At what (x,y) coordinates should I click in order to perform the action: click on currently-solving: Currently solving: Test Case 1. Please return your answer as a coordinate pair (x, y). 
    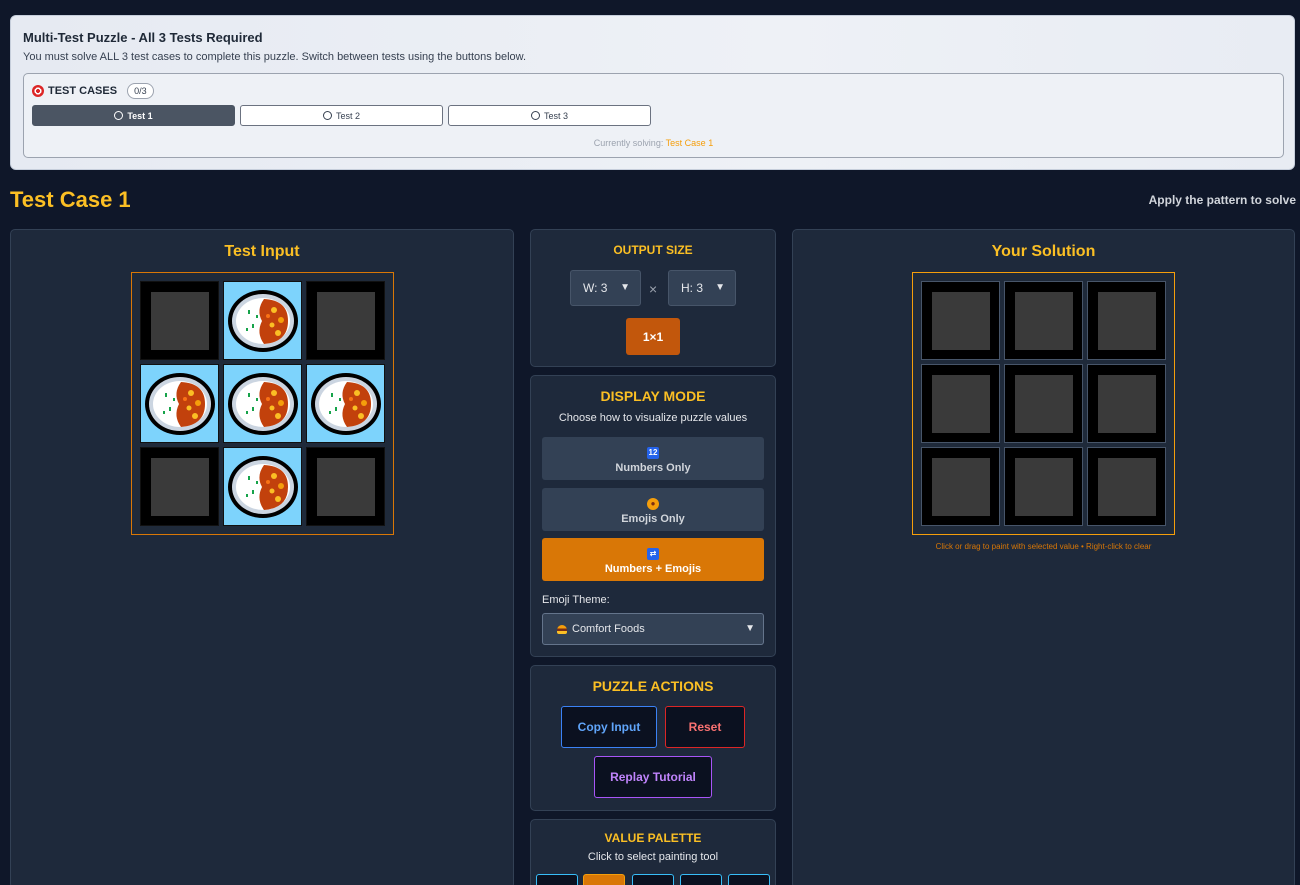
    Looking at the image, I should click on (653, 143).